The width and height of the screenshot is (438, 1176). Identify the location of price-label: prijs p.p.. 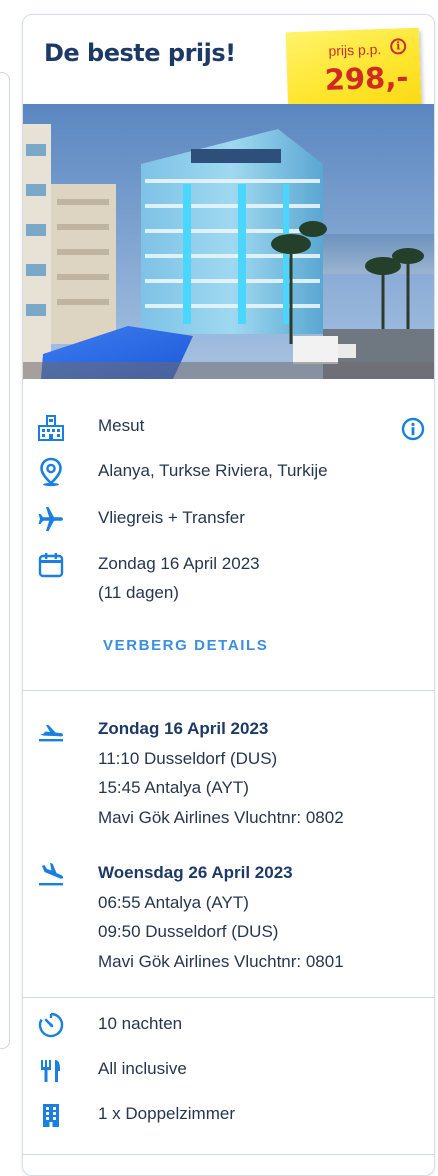
(355, 50).